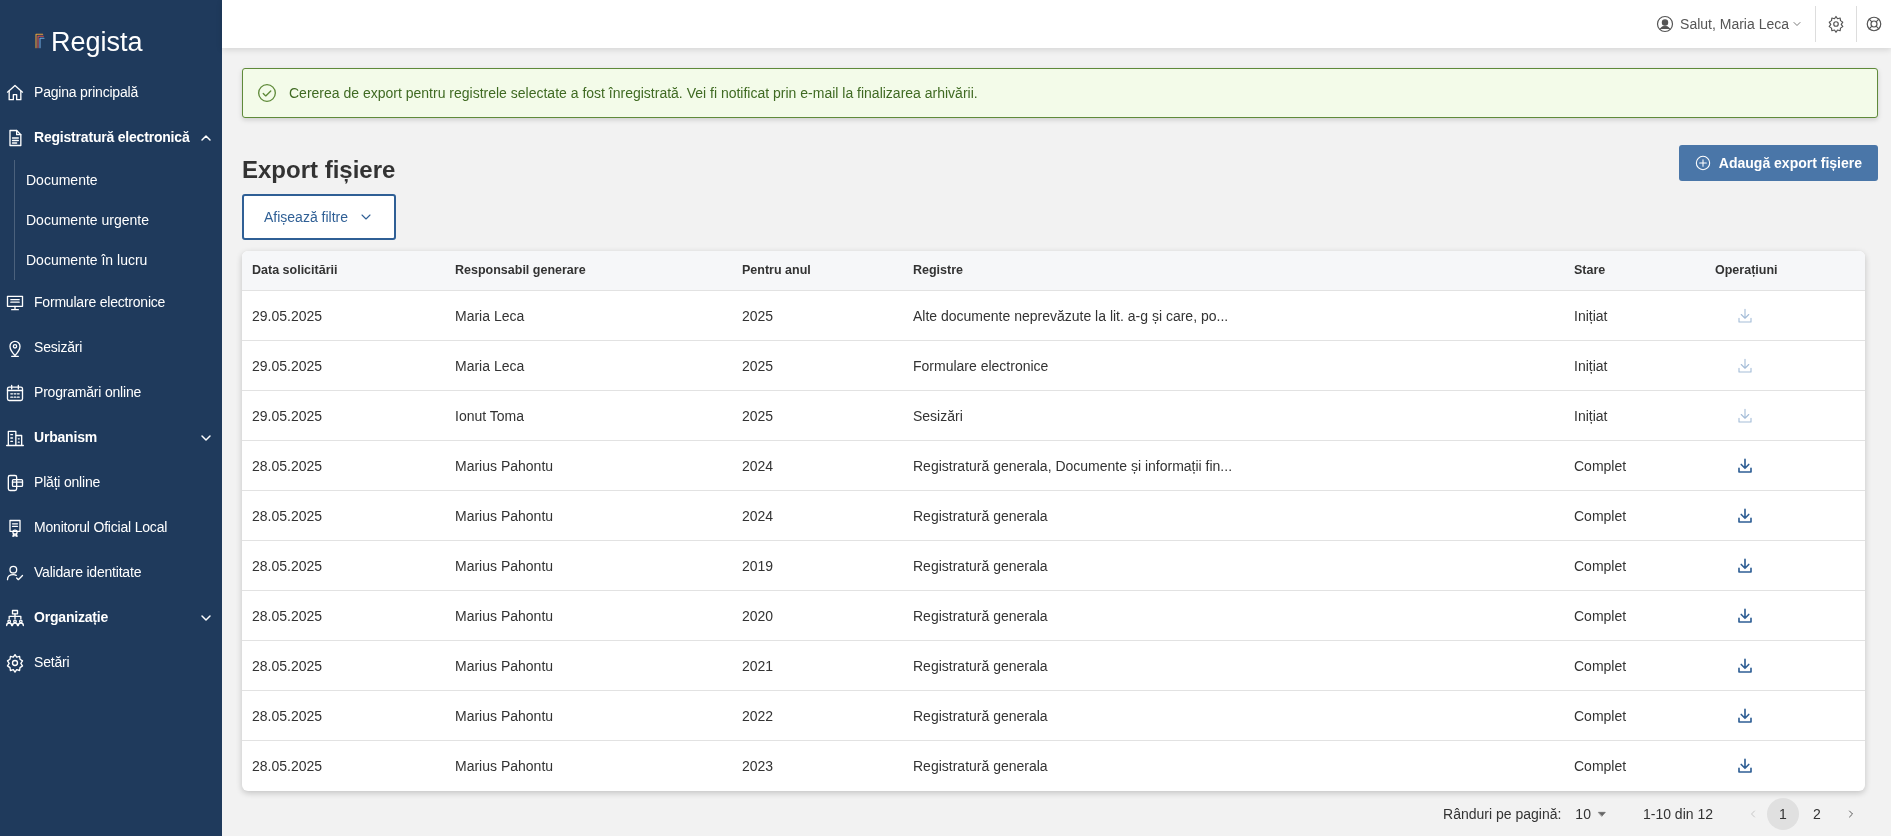 The image size is (1891, 836). Describe the element at coordinates (758, 615) in the screenshot. I see `table-cell: 2020` at that location.